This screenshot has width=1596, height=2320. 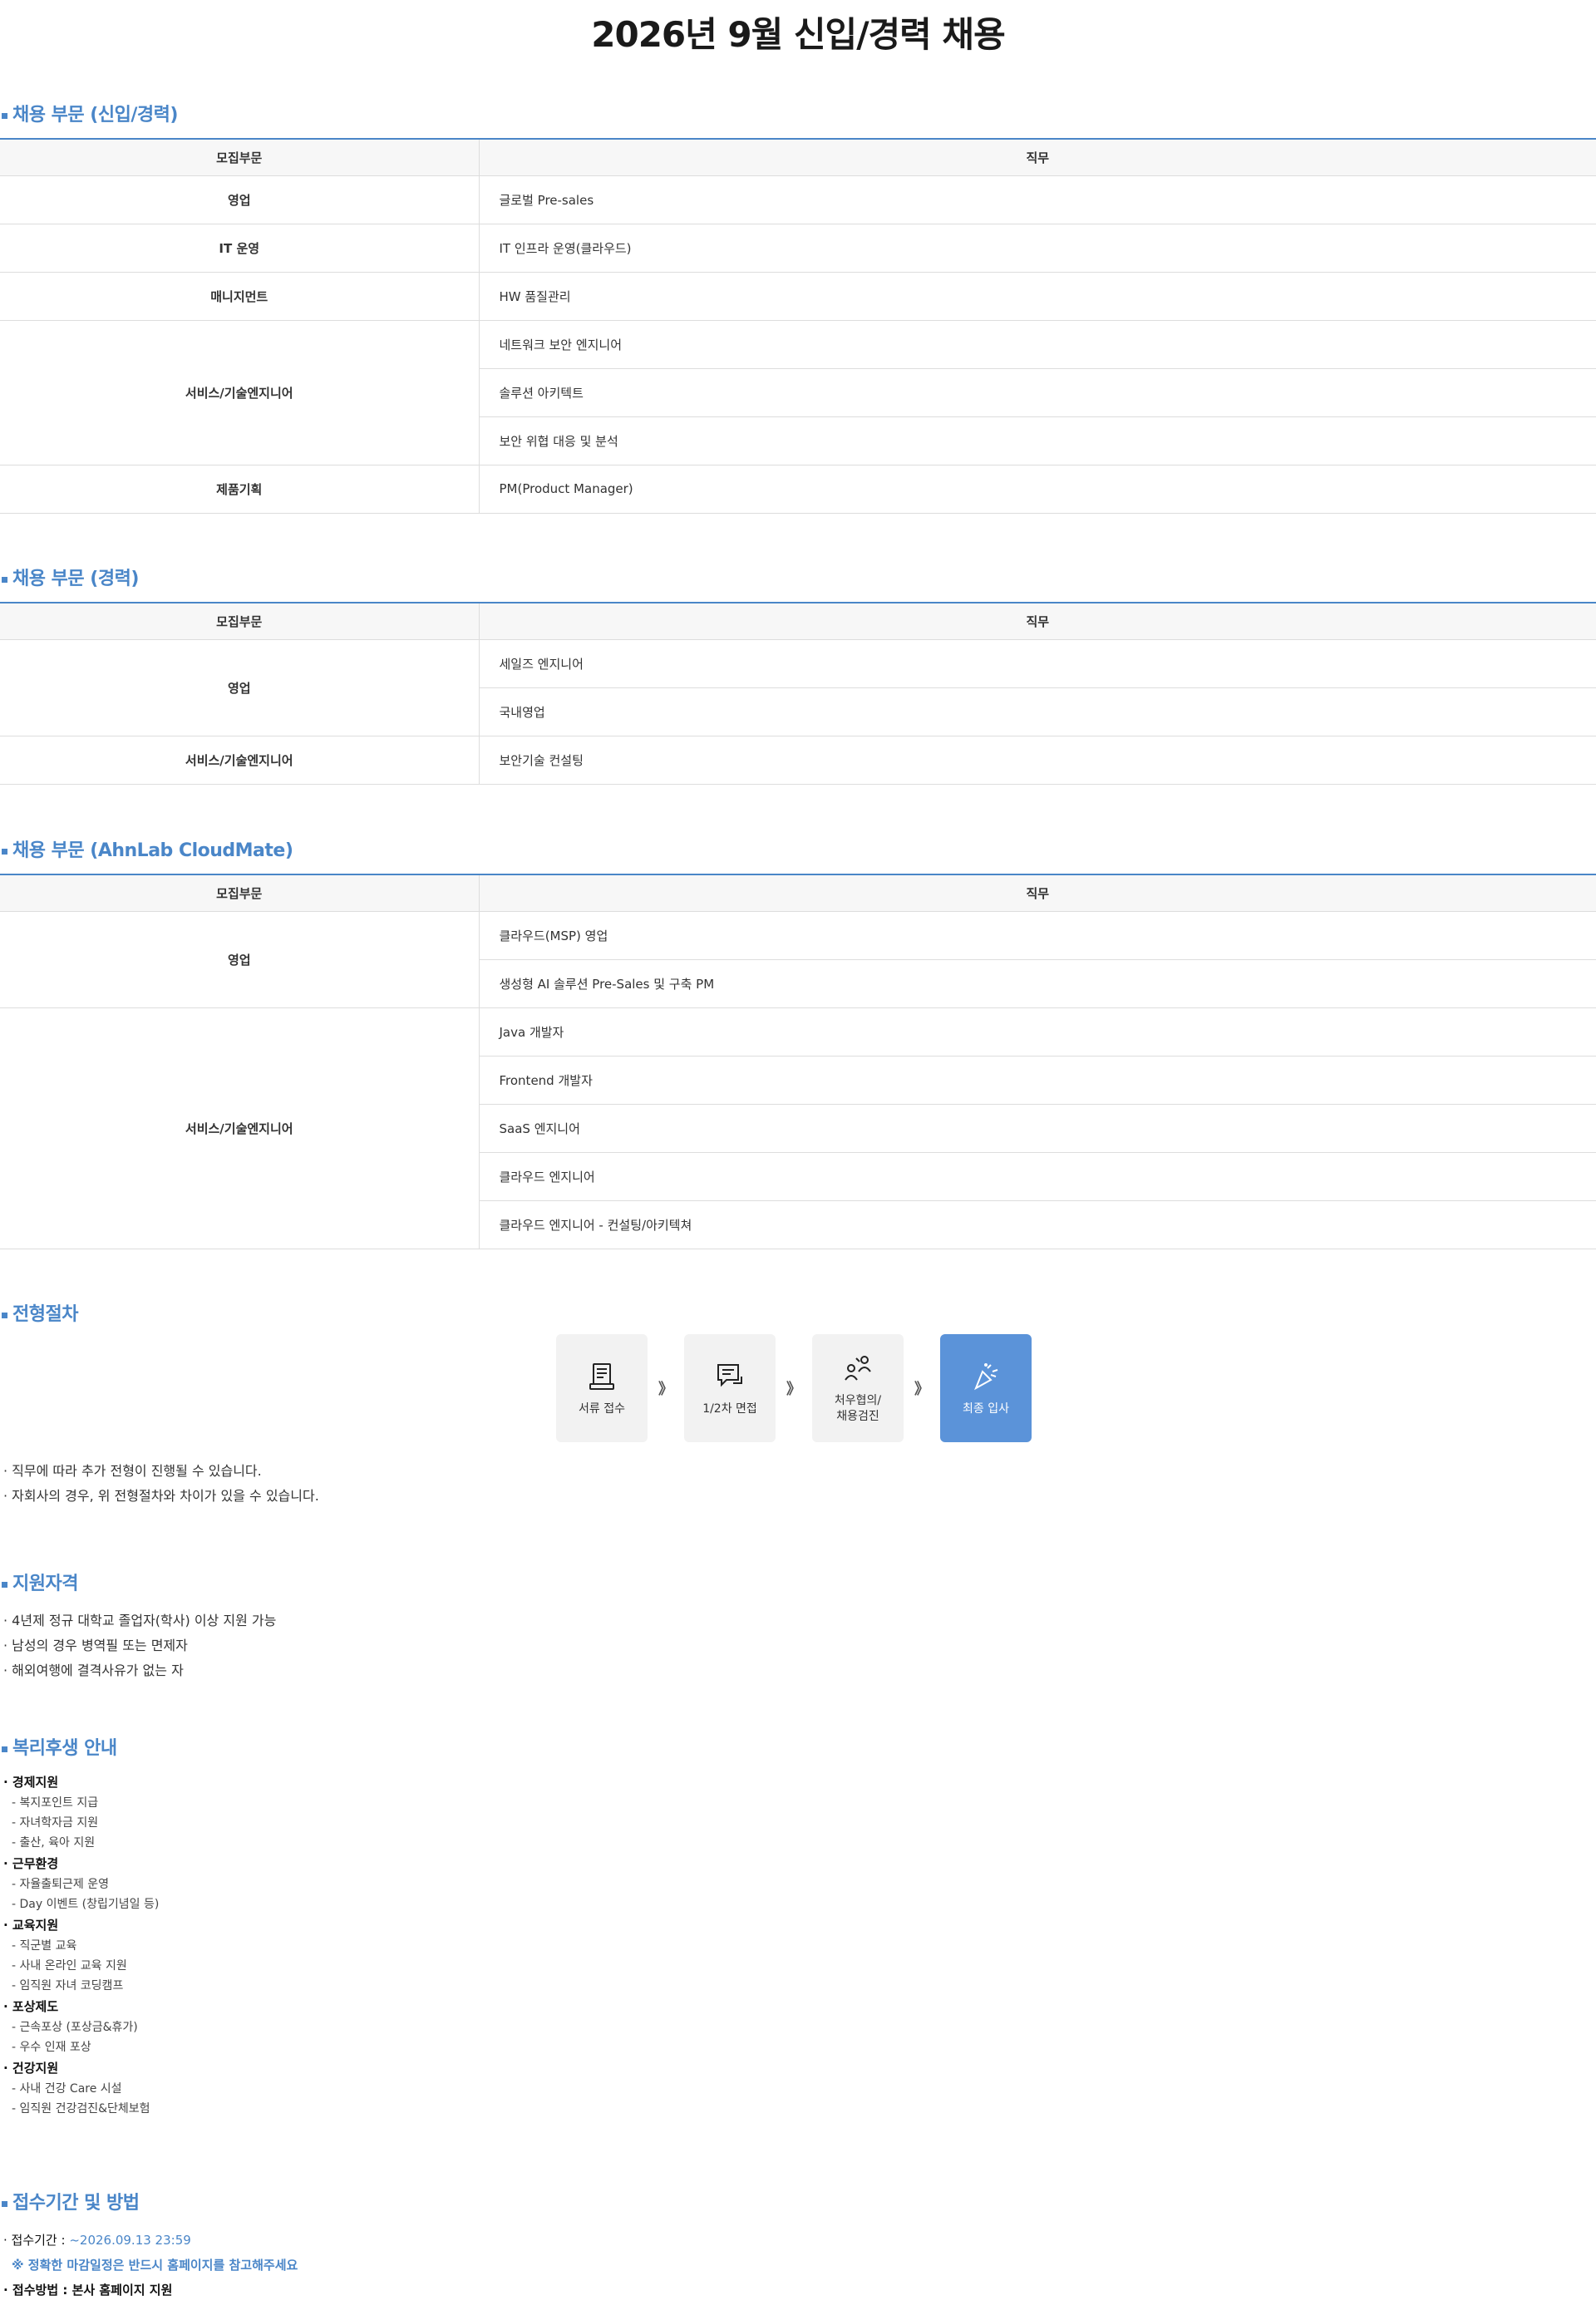 I want to click on table-row: 서비스/기술엔지니어 네트워크 보안 엔지니어, so click(x=798, y=392).